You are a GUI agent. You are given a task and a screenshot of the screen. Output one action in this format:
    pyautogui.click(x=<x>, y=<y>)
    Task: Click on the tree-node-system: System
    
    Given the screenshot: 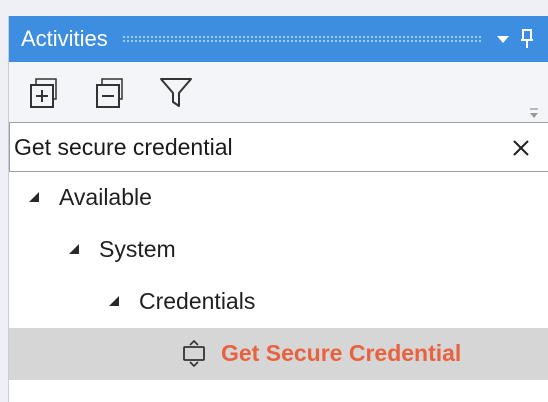 What is the action you would take?
    pyautogui.click(x=278, y=250)
    